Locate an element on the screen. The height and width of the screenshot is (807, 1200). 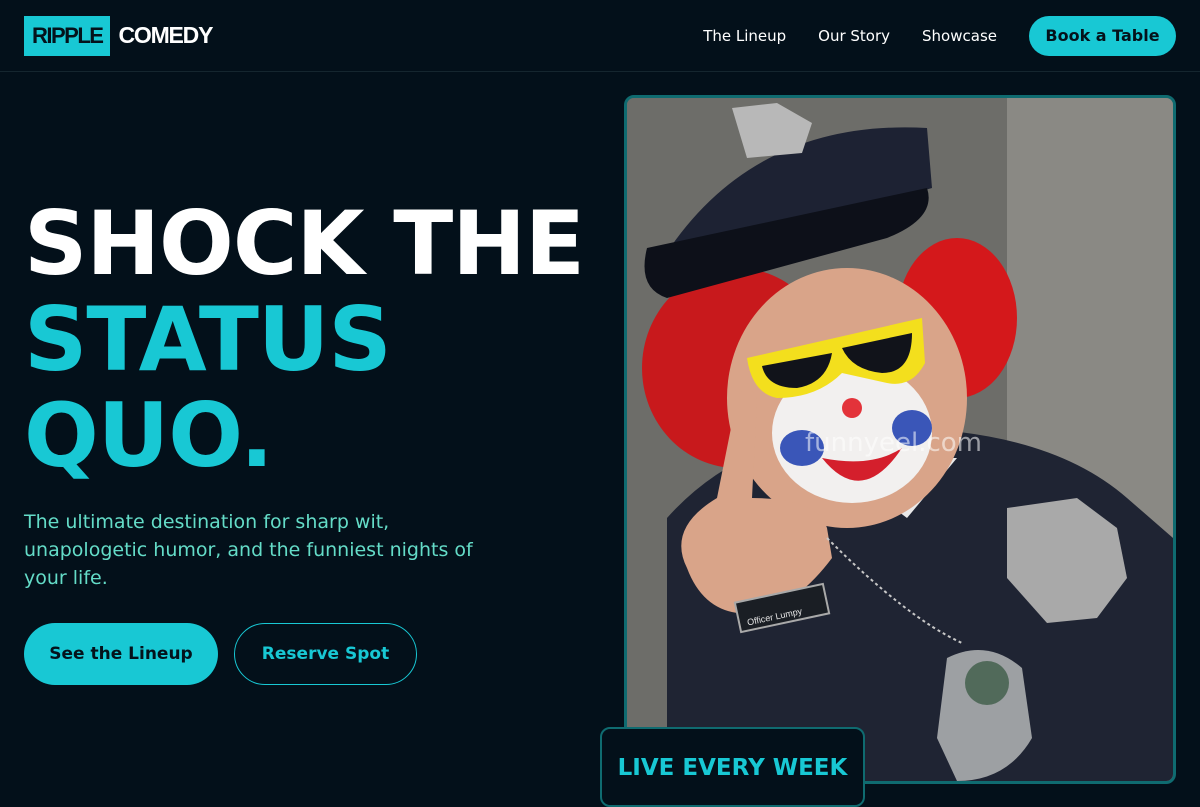
see-lineup-button: See the Lineup is located at coordinates (121, 654).